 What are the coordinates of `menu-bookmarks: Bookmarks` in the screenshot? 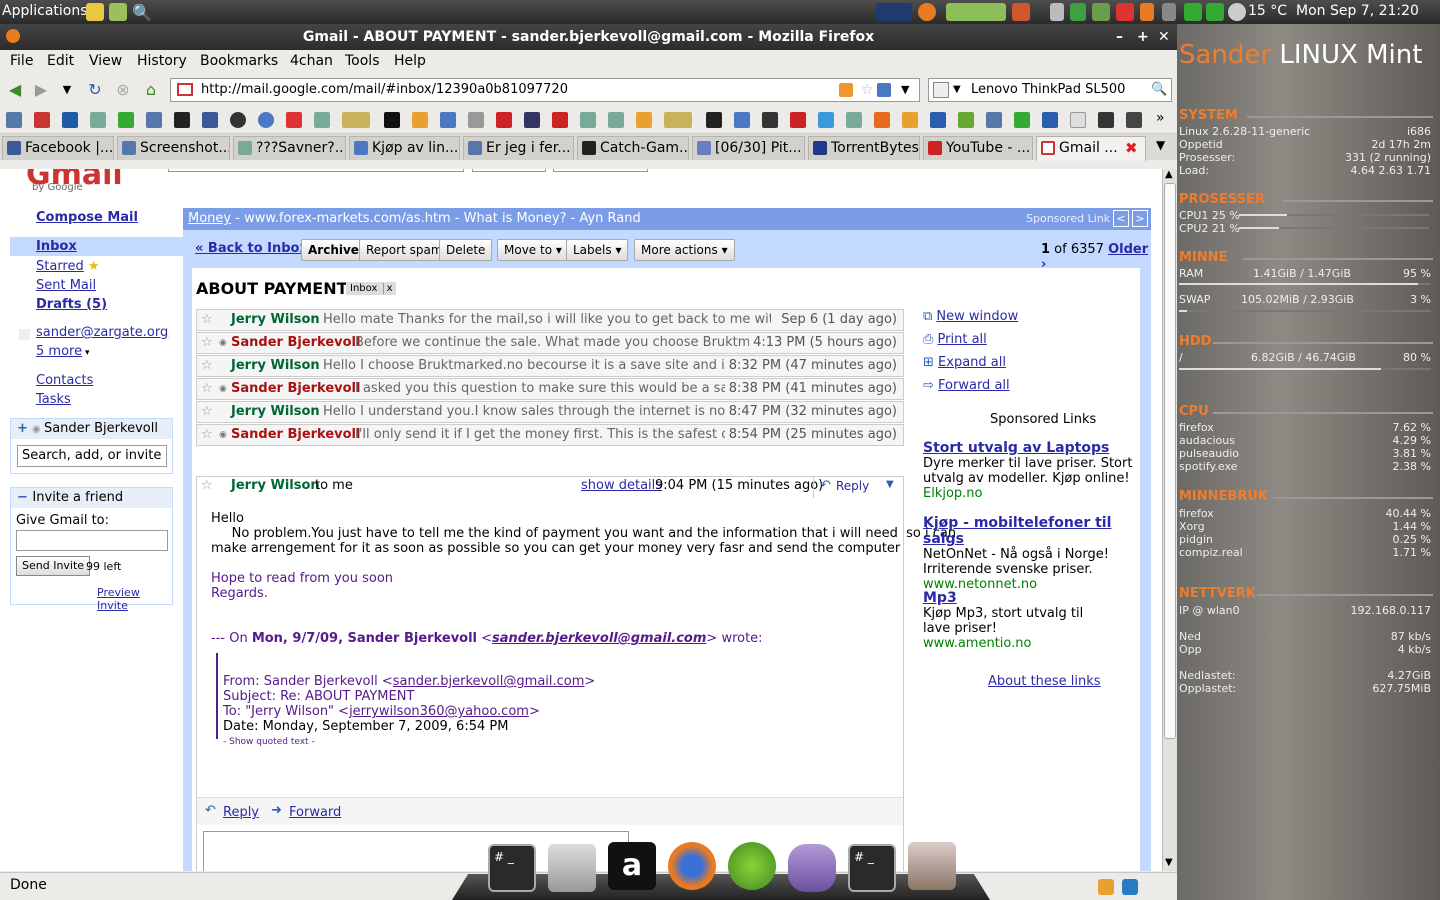 It's located at (239, 61).